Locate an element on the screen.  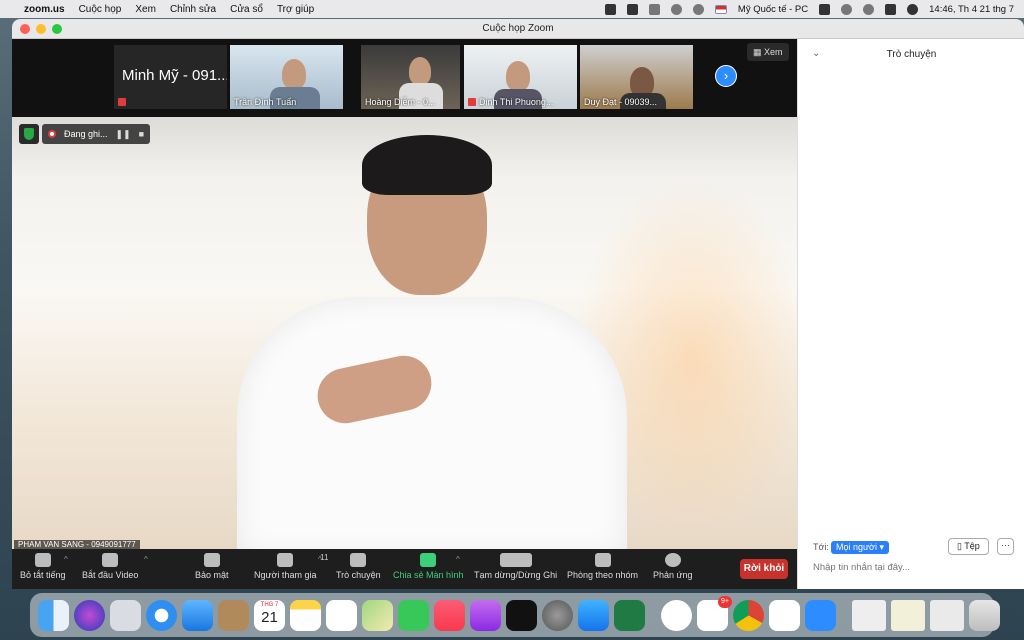
launchpad-icon is located at coordinates (125, 615).